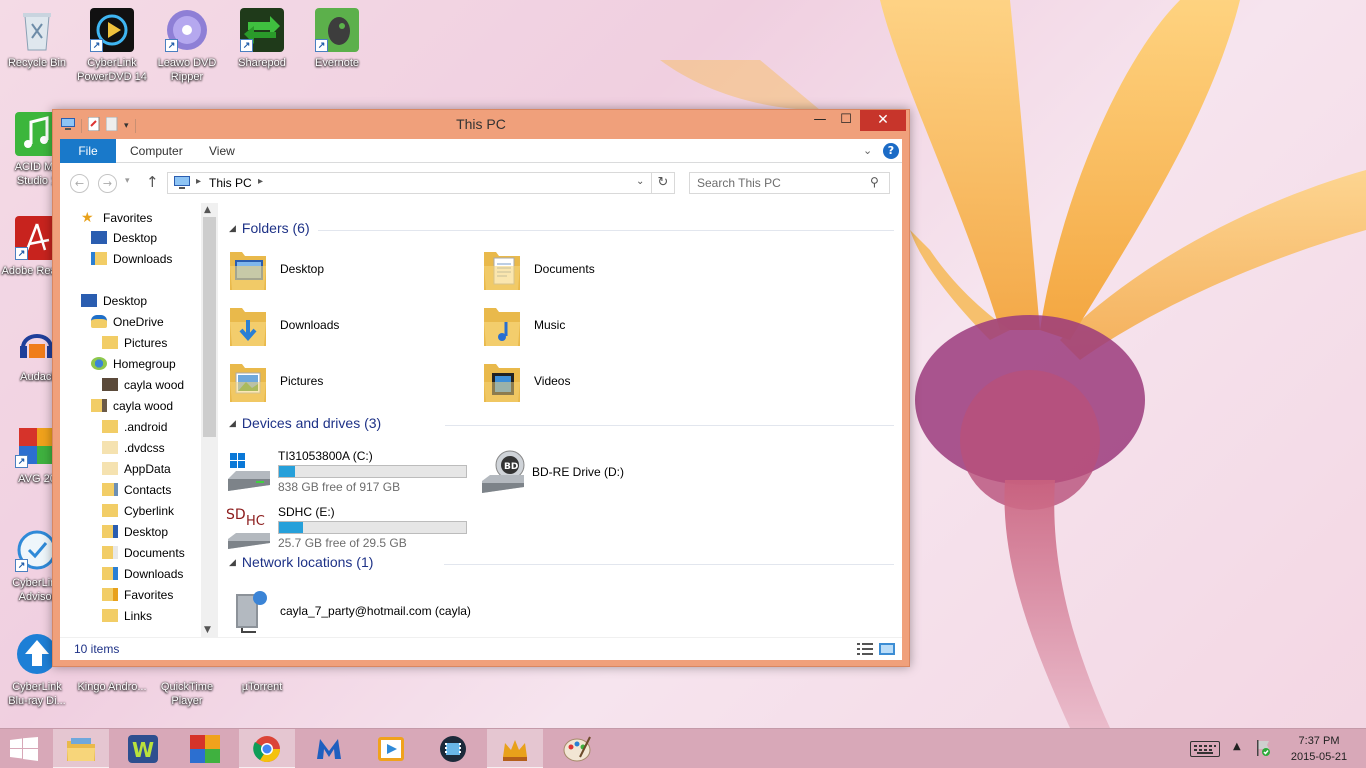  I want to click on taskbar-kingo, so click(515, 748).